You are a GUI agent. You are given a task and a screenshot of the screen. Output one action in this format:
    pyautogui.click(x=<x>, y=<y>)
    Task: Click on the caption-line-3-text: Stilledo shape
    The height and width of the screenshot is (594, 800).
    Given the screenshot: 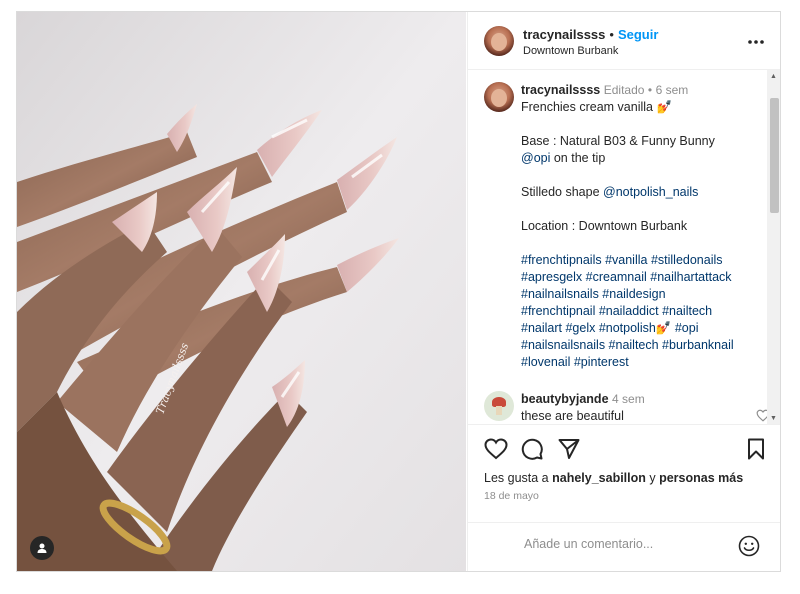 What is the action you would take?
    pyautogui.click(x=562, y=192)
    